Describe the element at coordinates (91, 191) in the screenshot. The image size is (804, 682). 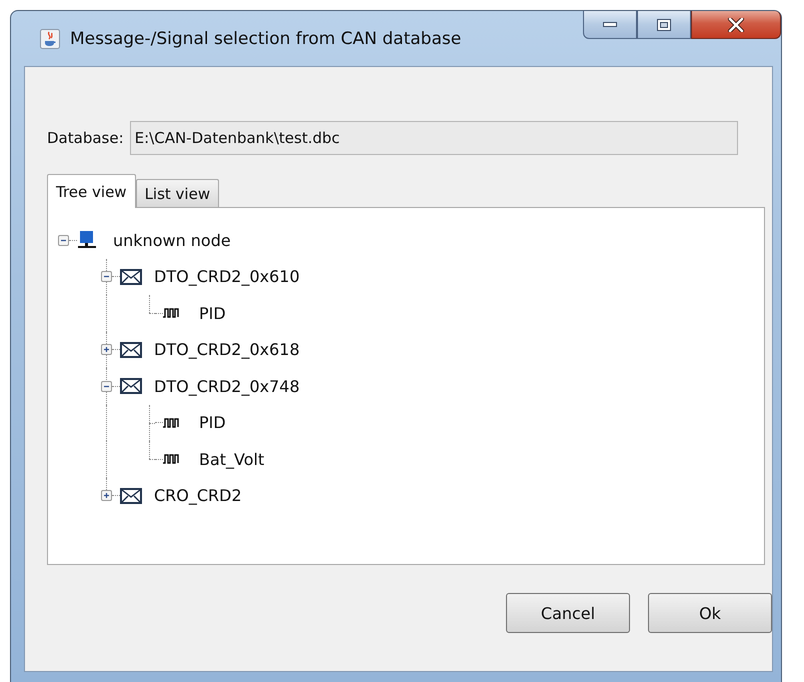
I see `tab: Tree view` at that location.